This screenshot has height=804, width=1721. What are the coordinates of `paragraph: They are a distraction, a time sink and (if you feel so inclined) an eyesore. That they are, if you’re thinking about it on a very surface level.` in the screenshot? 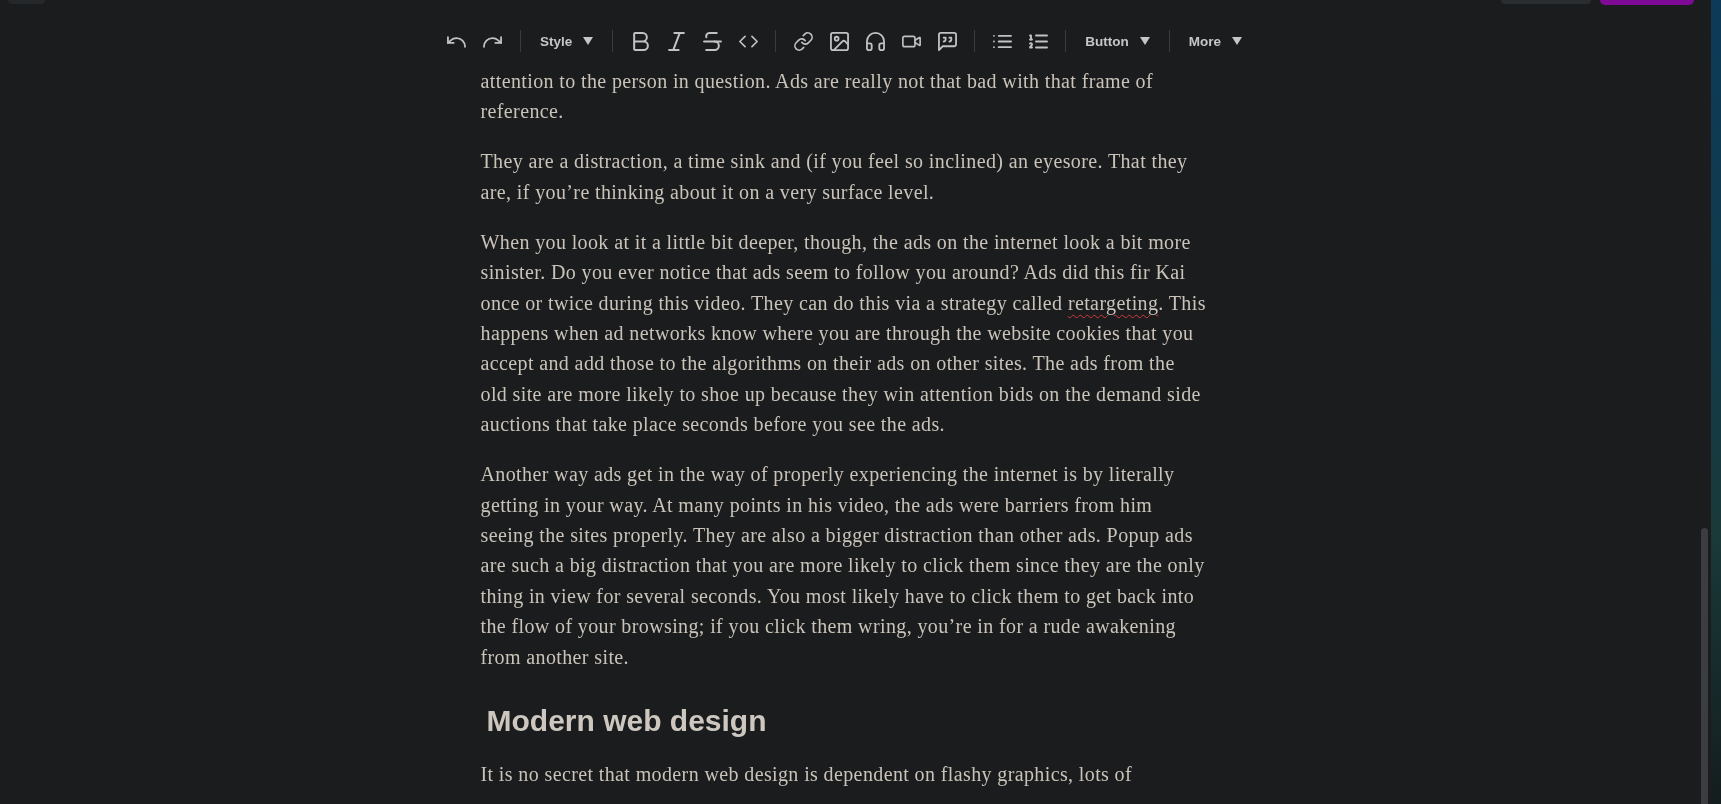 It's located at (834, 177).